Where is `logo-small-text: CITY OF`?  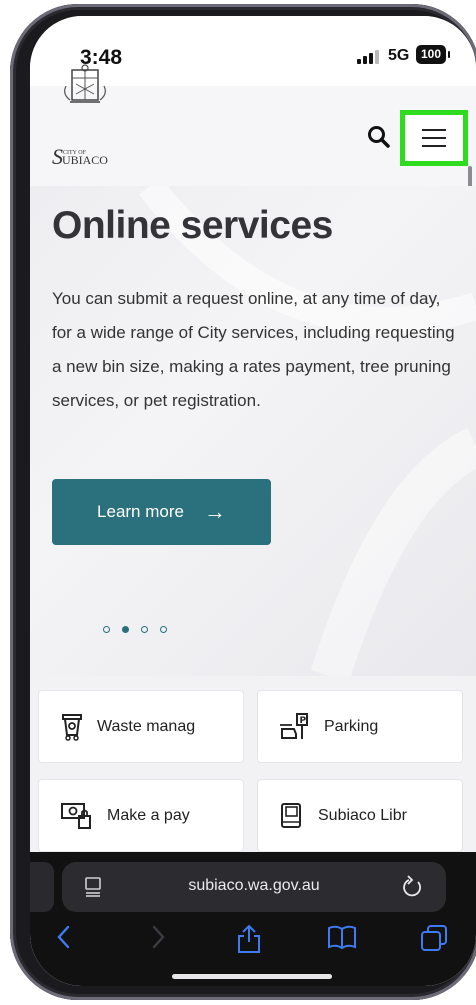 logo-small-text: CITY OF is located at coordinates (74, 153).